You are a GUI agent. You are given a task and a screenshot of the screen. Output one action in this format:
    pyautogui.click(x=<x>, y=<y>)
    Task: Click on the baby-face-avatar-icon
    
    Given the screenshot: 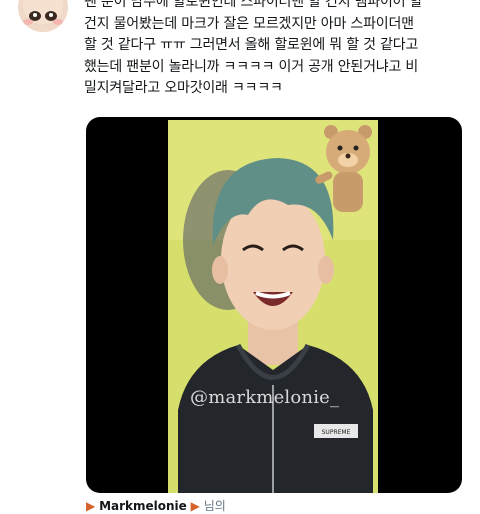 What is the action you would take?
    pyautogui.click(x=43, y=16)
    